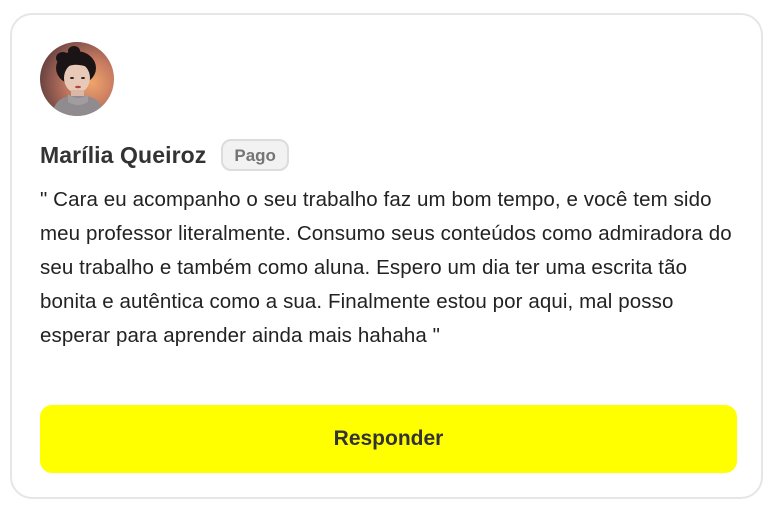 Image resolution: width=780 pixels, height=512 pixels. I want to click on avatar-portrait-image, so click(78, 81).